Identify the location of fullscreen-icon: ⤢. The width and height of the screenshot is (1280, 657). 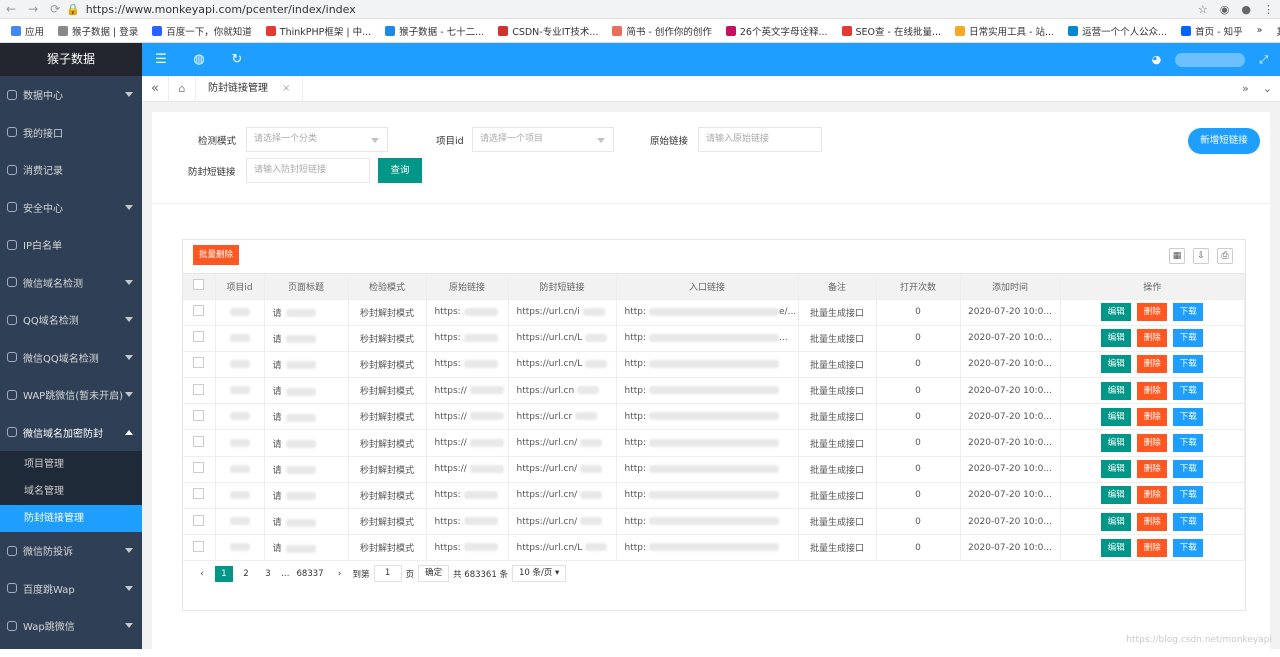
(1263, 60).